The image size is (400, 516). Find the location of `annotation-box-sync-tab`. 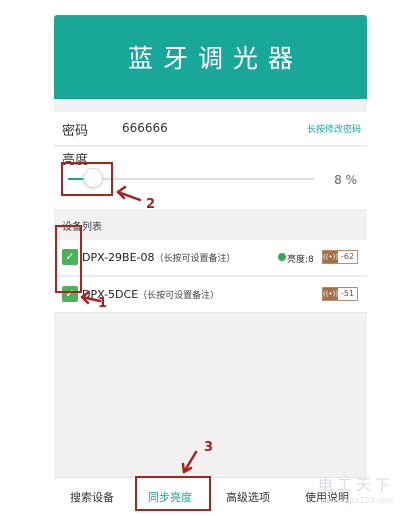

annotation-box-sync-tab is located at coordinates (173, 493).